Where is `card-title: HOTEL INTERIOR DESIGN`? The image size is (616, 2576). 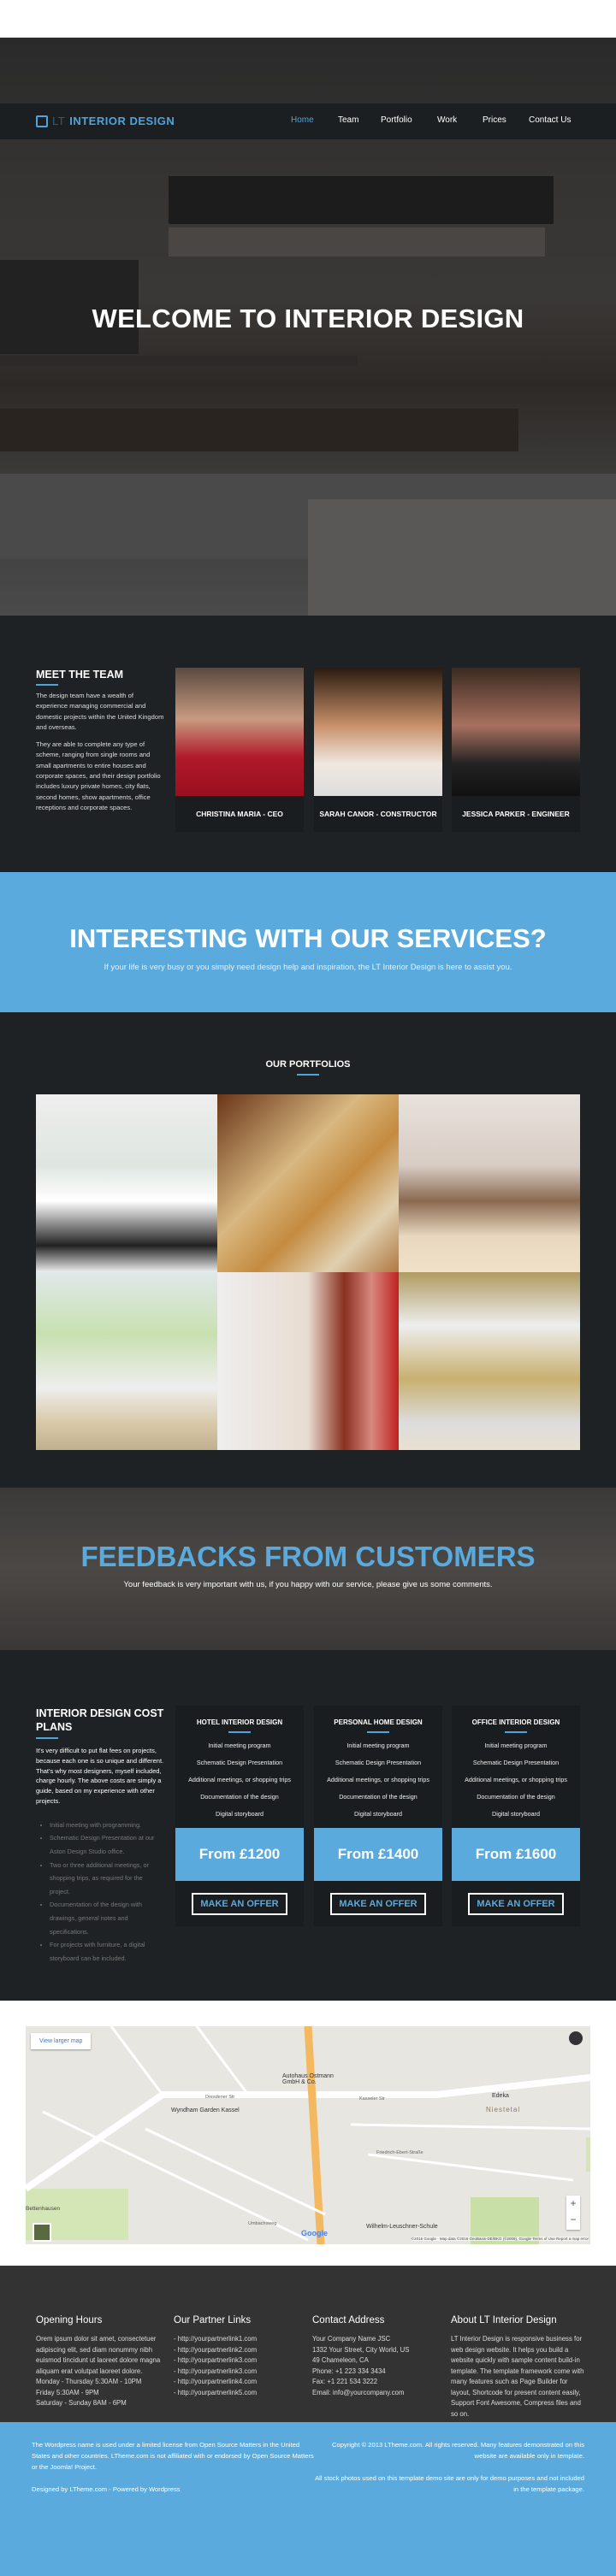
card-title: HOTEL INTERIOR DESIGN is located at coordinates (239, 1722).